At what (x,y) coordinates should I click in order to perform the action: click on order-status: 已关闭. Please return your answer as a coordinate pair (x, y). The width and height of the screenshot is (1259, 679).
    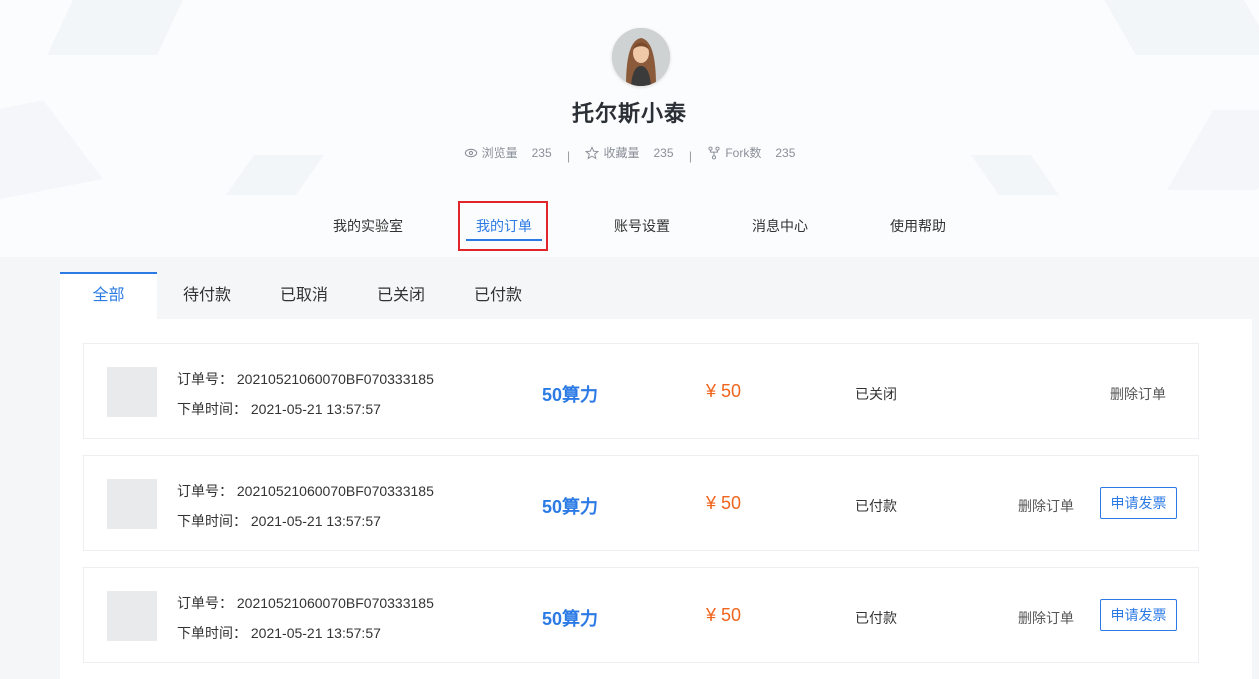
    Looking at the image, I should click on (876, 394).